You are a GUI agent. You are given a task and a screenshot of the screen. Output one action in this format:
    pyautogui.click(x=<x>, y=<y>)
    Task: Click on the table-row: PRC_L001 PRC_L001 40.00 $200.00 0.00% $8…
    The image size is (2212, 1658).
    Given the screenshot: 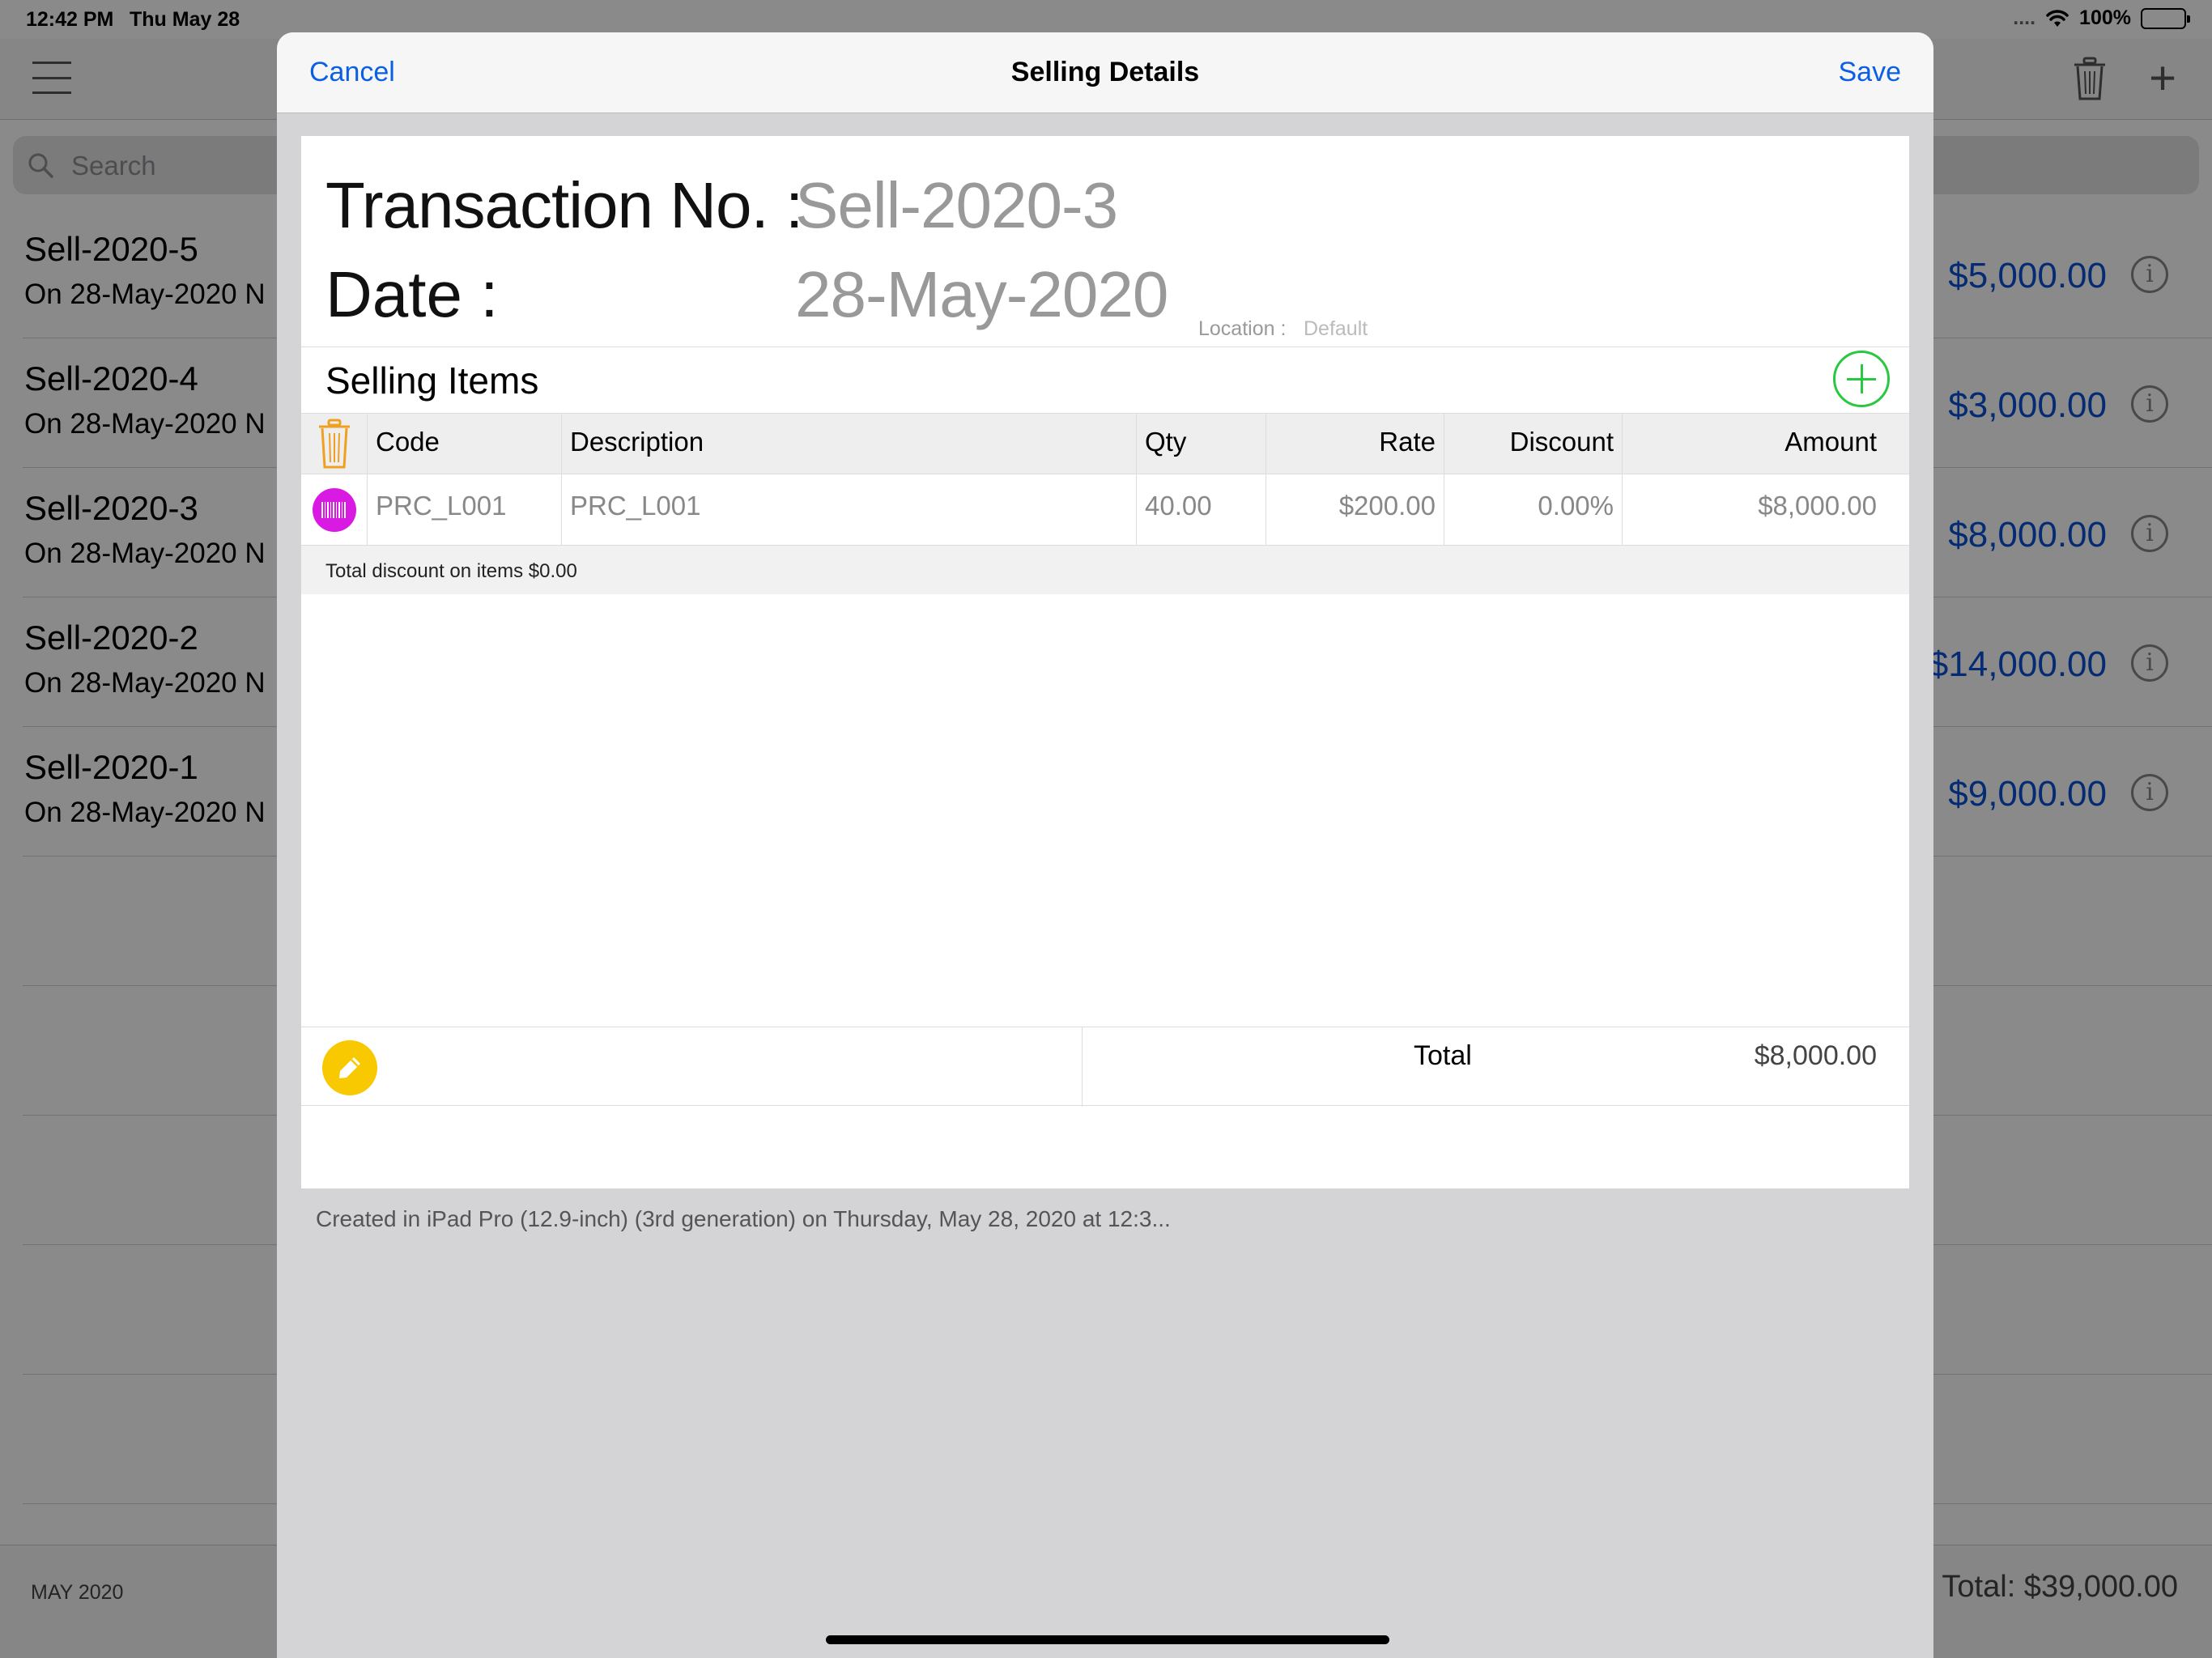 What is the action you would take?
    pyautogui.click(x=1105, y=510)
    